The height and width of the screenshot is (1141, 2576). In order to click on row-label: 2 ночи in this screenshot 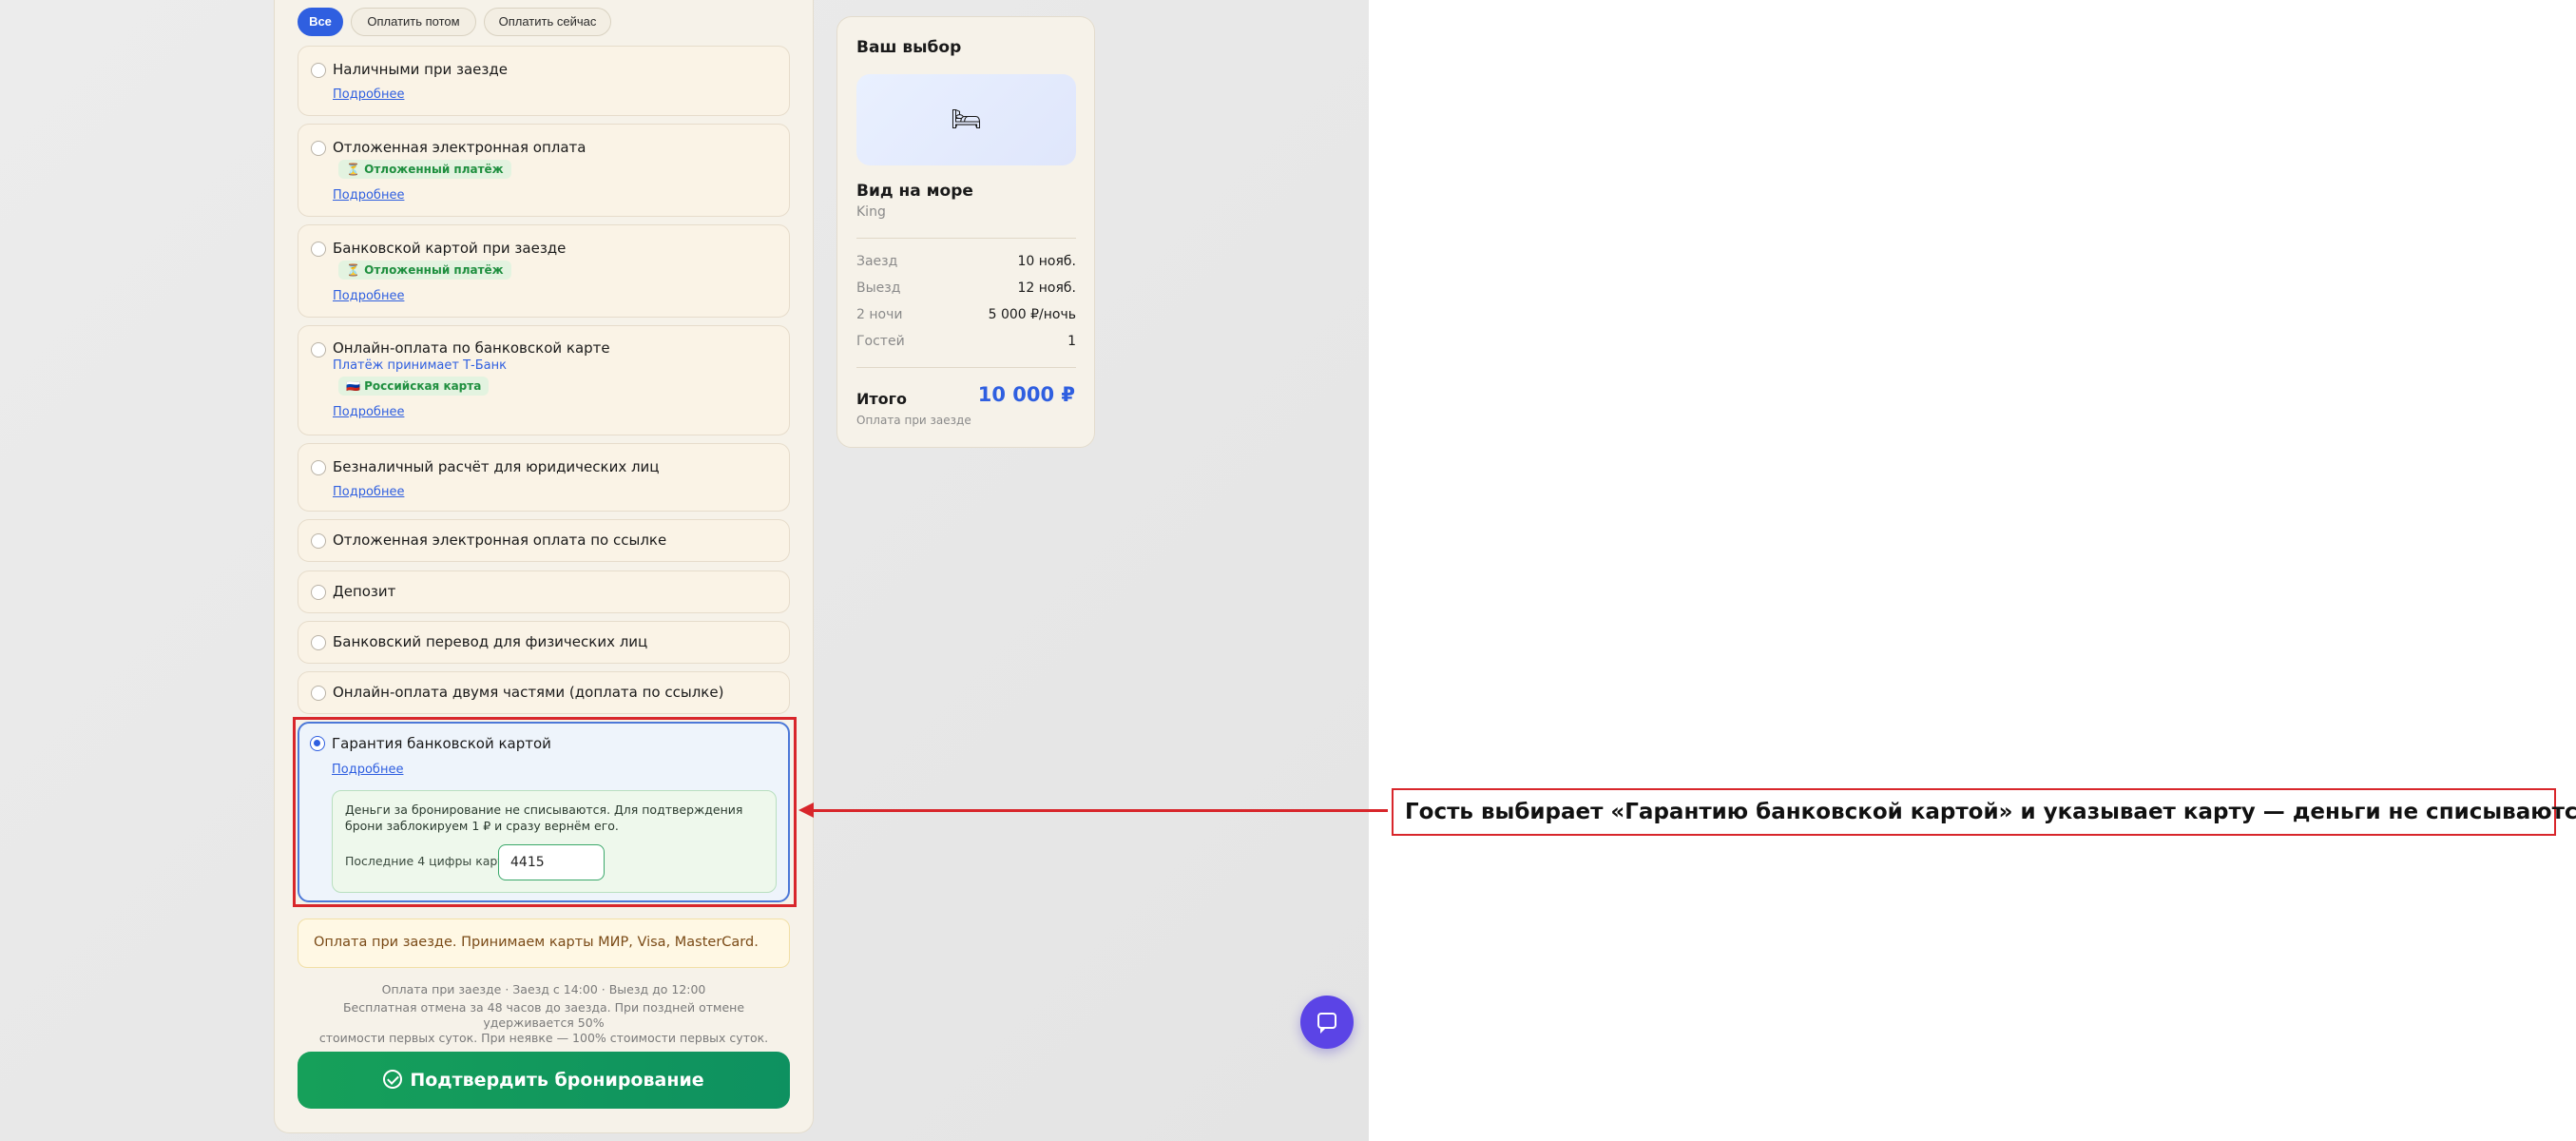, I will do `click(880, 314)`.